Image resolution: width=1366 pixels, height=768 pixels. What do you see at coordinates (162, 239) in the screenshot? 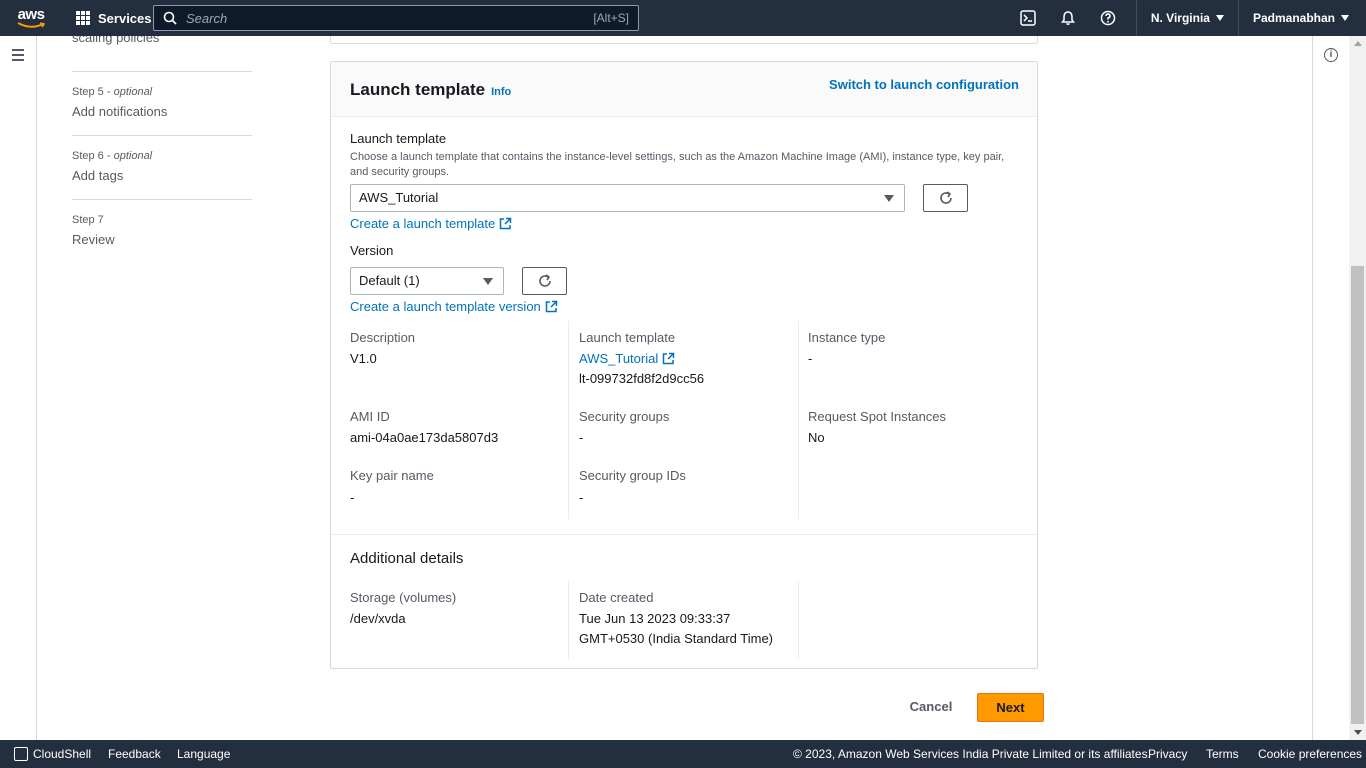
I see `step-title: Review` at bounding box center [162, 239].